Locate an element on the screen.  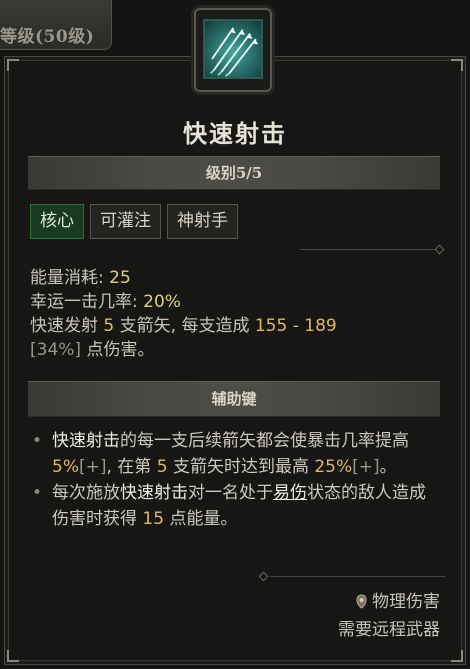
vulnerable-keyword-link: 易伤 is located at coordinates (290, 493).